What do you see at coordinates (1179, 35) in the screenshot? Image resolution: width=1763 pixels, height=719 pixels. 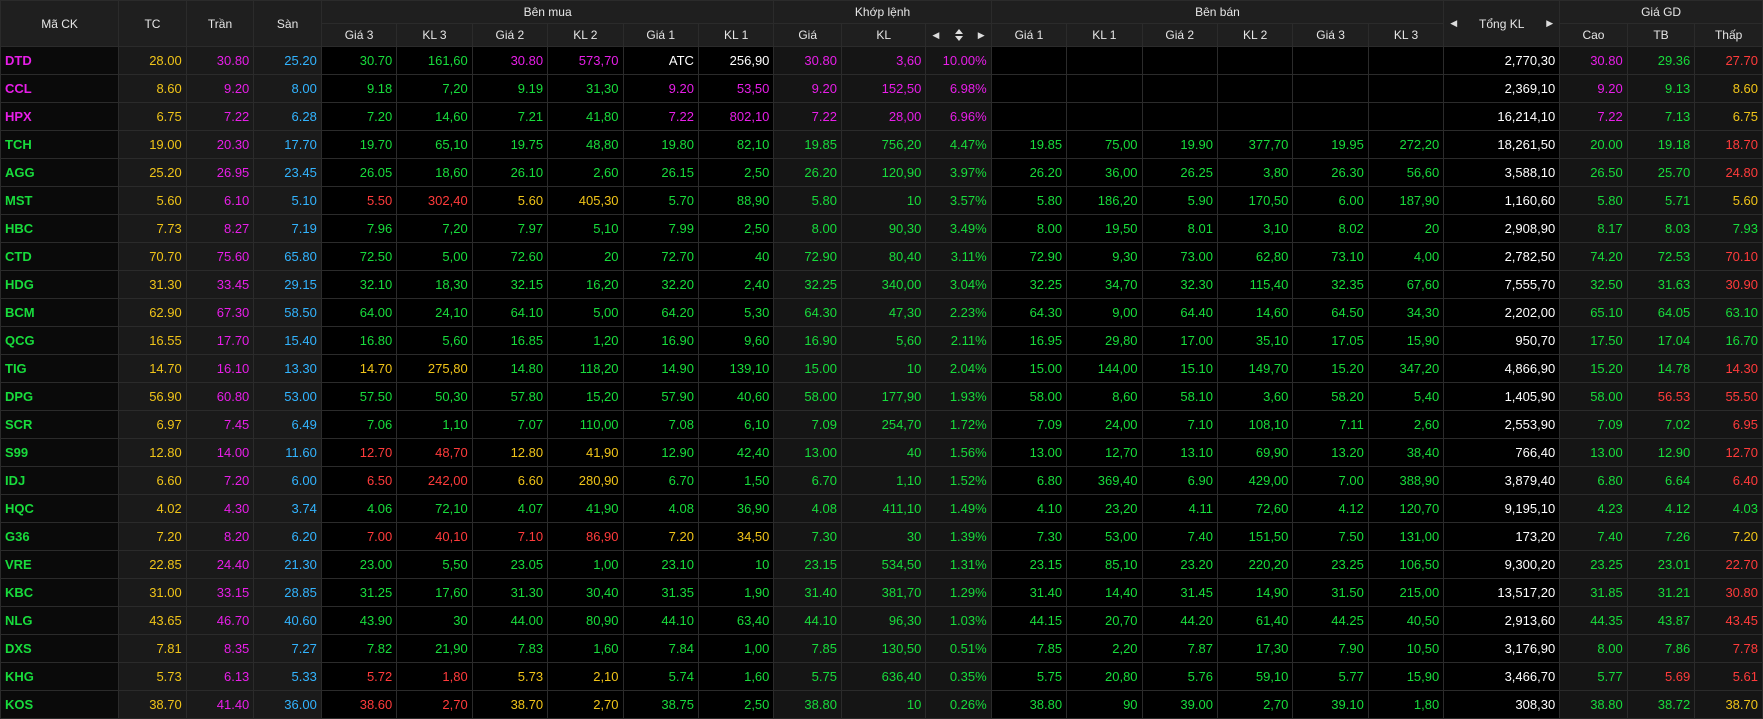 I see `col-header-ask-price-2: Giá 2` at bounding box center [1179, 35].